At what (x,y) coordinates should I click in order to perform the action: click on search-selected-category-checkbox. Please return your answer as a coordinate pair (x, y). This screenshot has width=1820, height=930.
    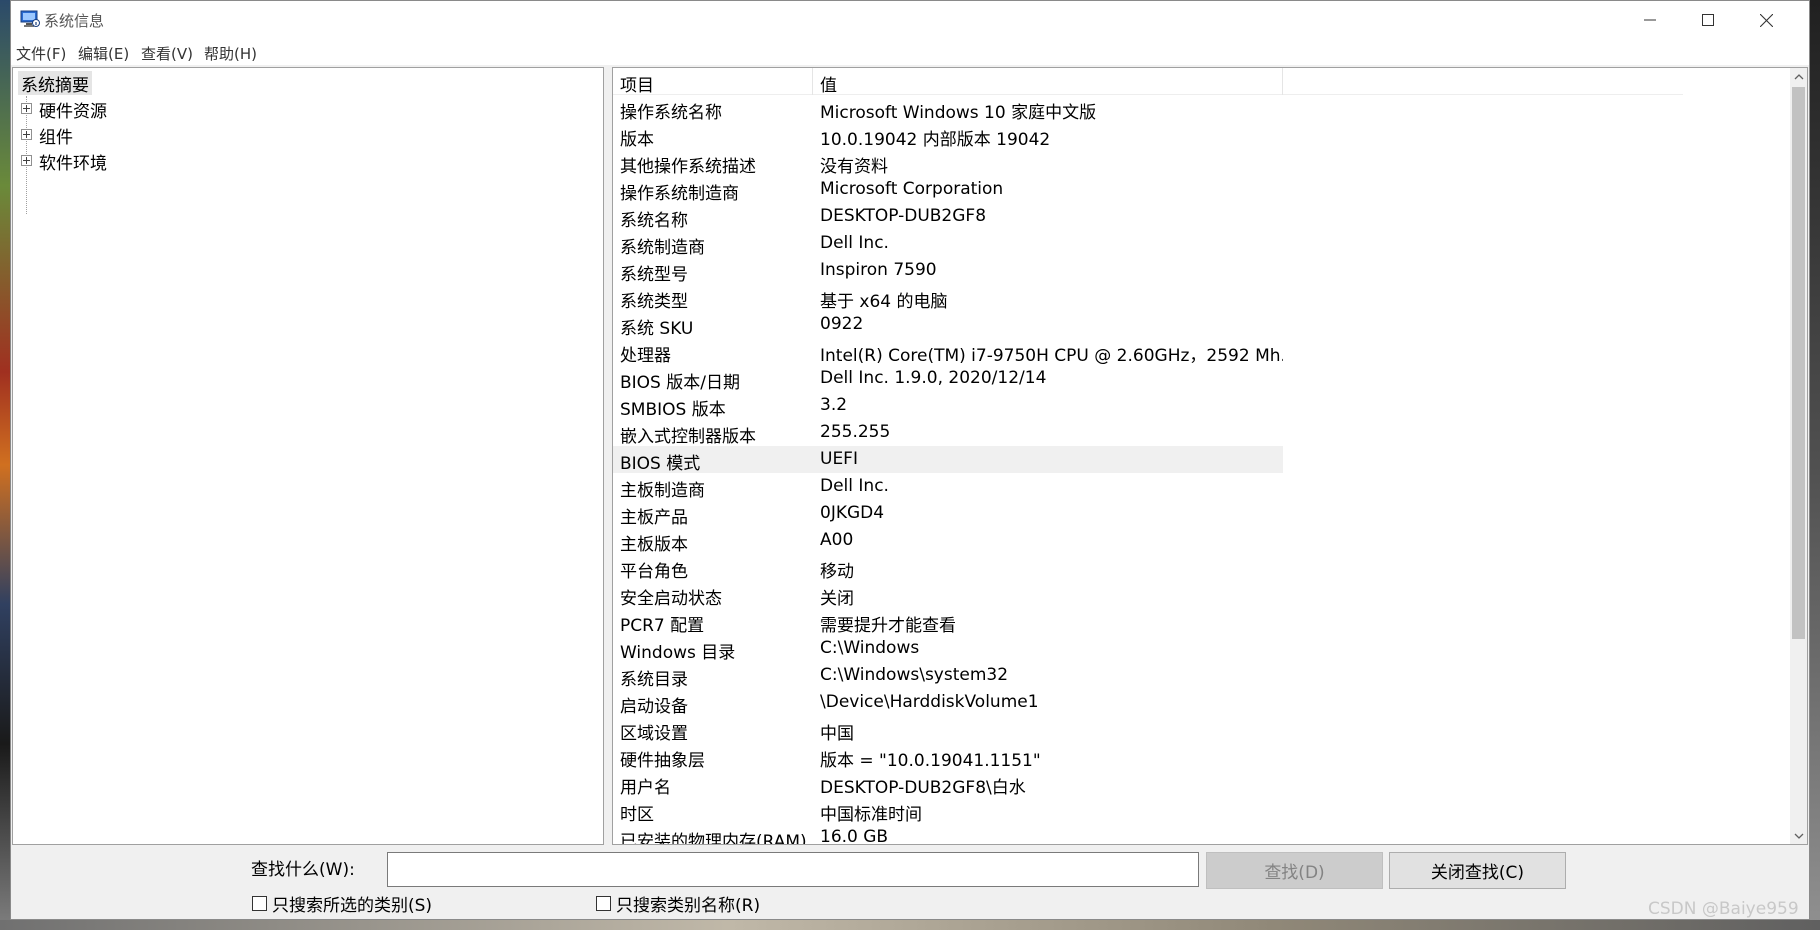
    Looking at the image, I should click on (259, 903).